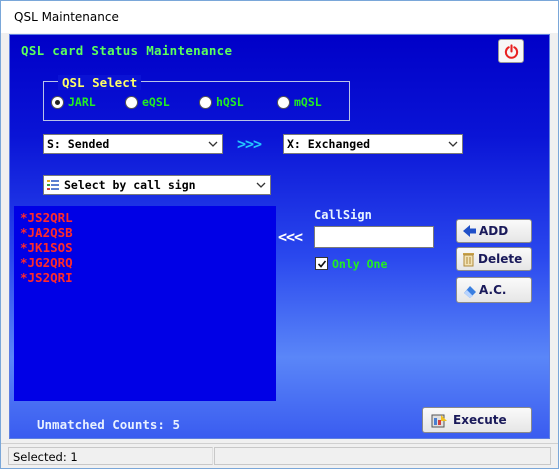 This screenshot has height=469, width=559. I want to click on ac-button: A.C., so click(494, 290).